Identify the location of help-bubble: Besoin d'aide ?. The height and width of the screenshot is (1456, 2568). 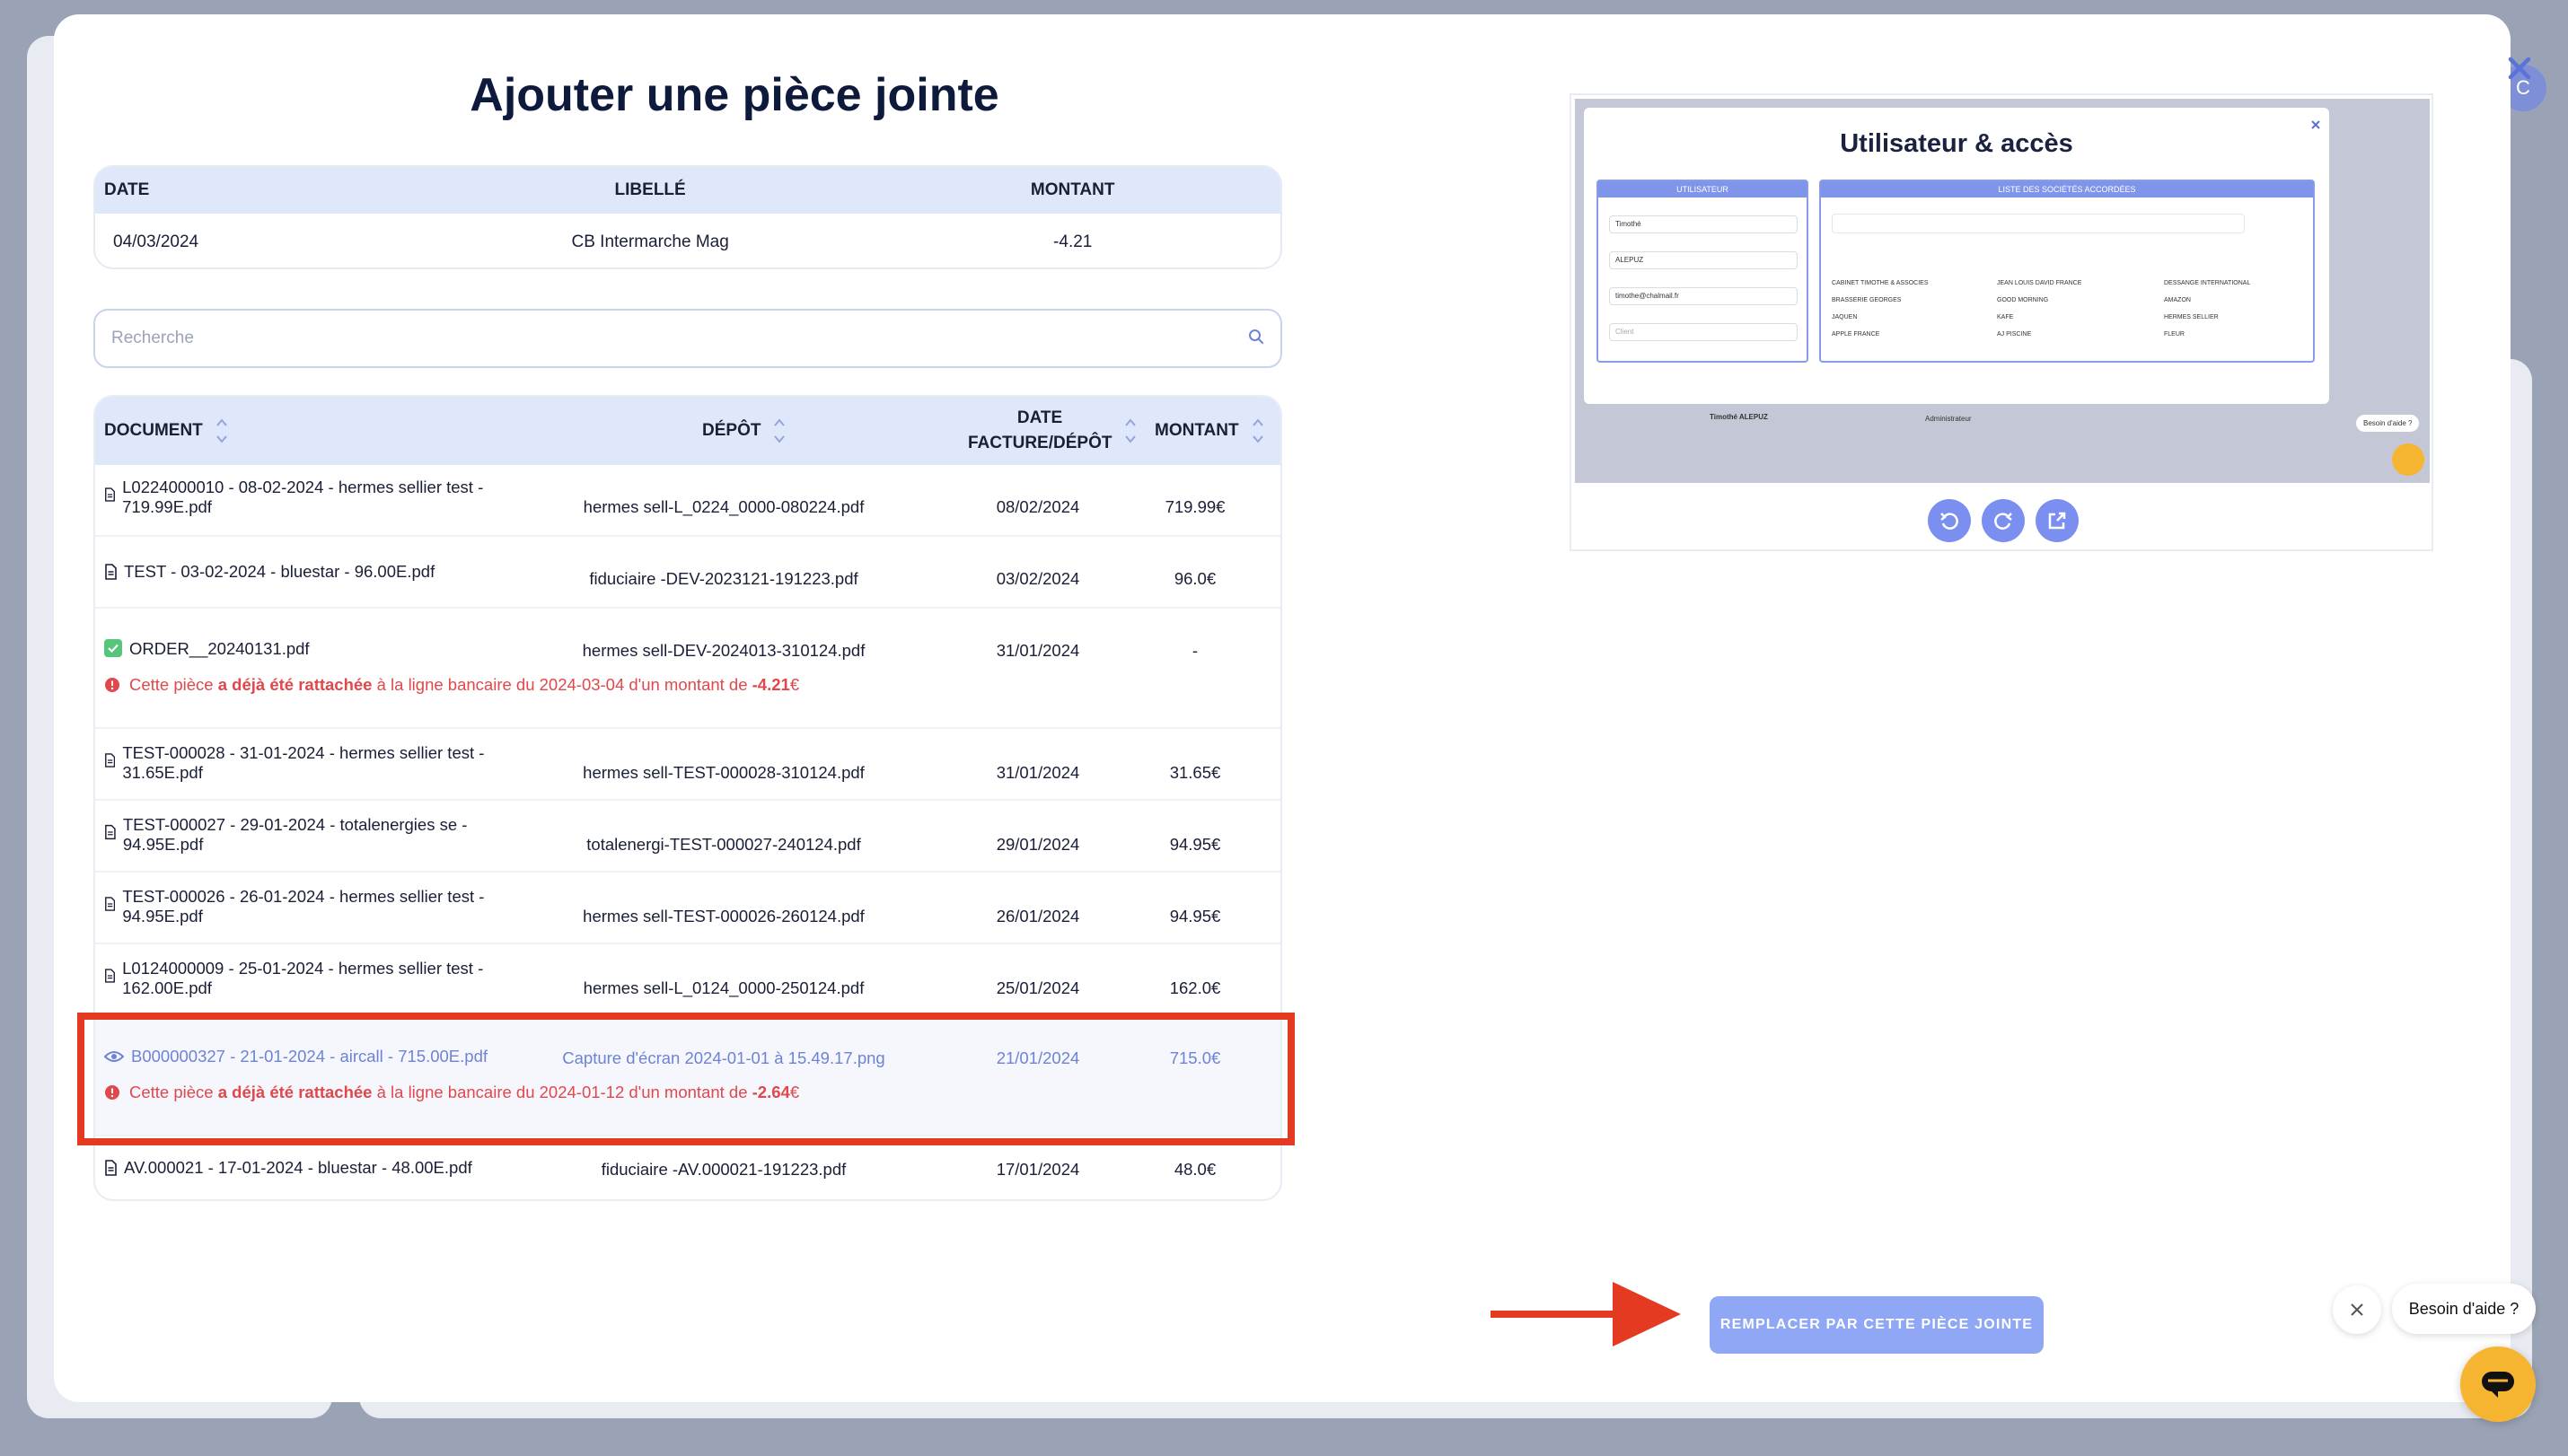
(2464, 1309).